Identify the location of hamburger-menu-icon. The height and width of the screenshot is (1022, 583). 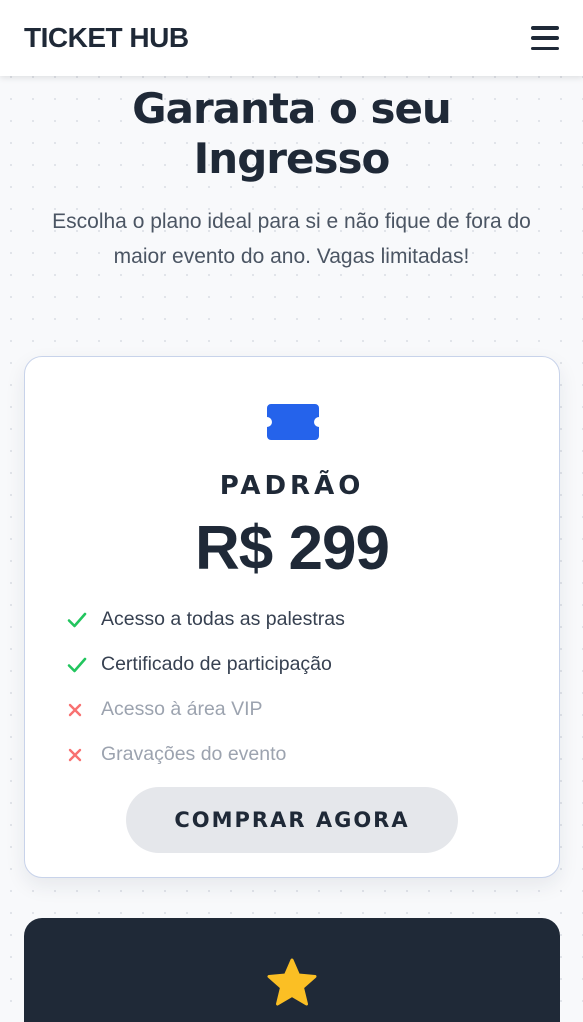
(545, 38).